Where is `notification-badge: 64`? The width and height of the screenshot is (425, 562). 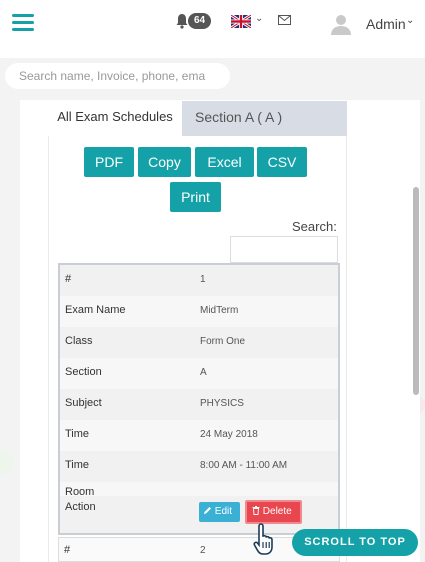 notification-badge: 64 is located at coordinates (200, 21).